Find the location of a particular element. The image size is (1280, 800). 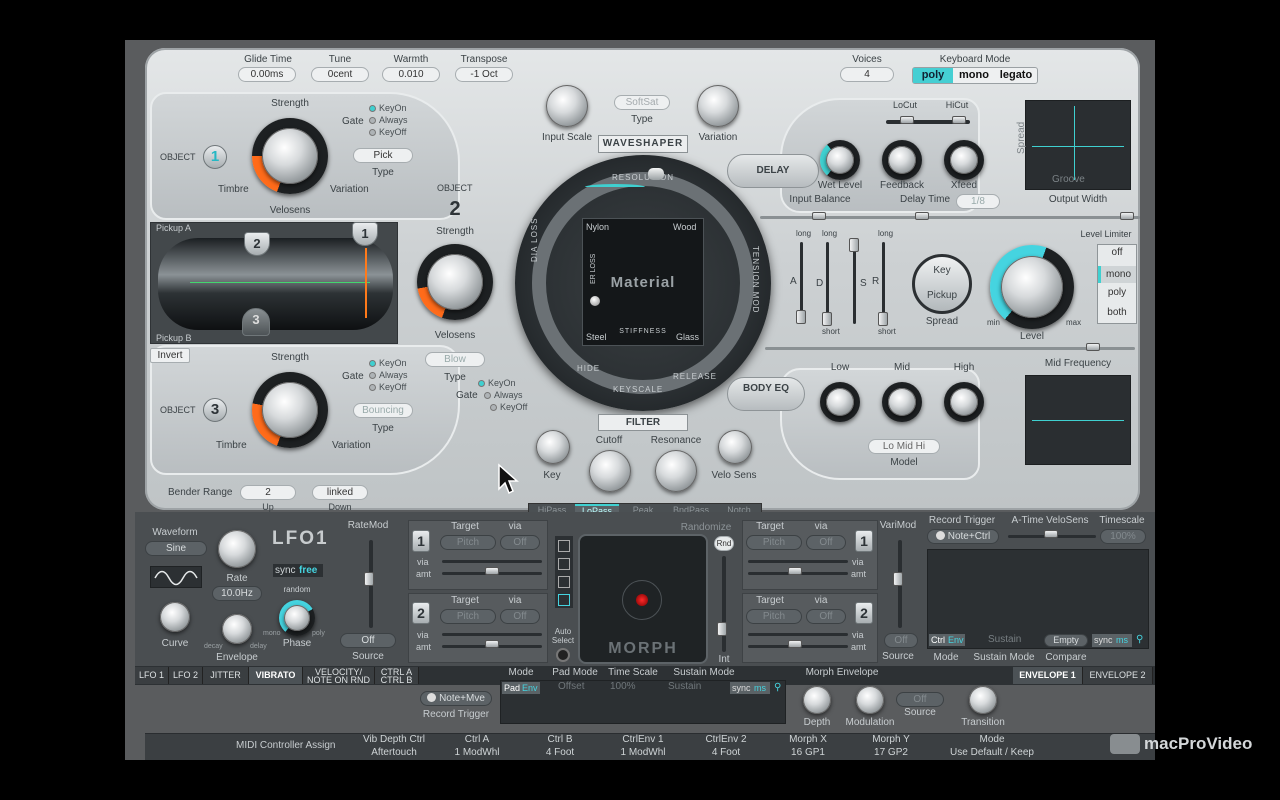

eq-high-knob is located at coordinates (964, 402).